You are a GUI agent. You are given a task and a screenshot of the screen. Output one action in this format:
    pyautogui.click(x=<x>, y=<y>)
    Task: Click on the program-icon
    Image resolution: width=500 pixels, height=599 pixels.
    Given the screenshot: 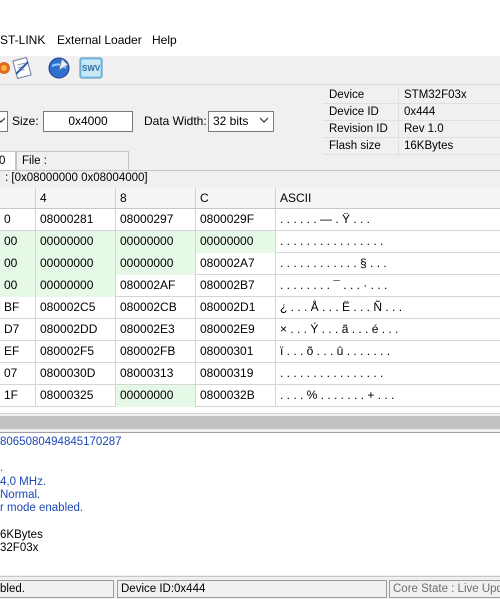 What is the action you would take?
    pyautogui.click(x=59, y=68)
    